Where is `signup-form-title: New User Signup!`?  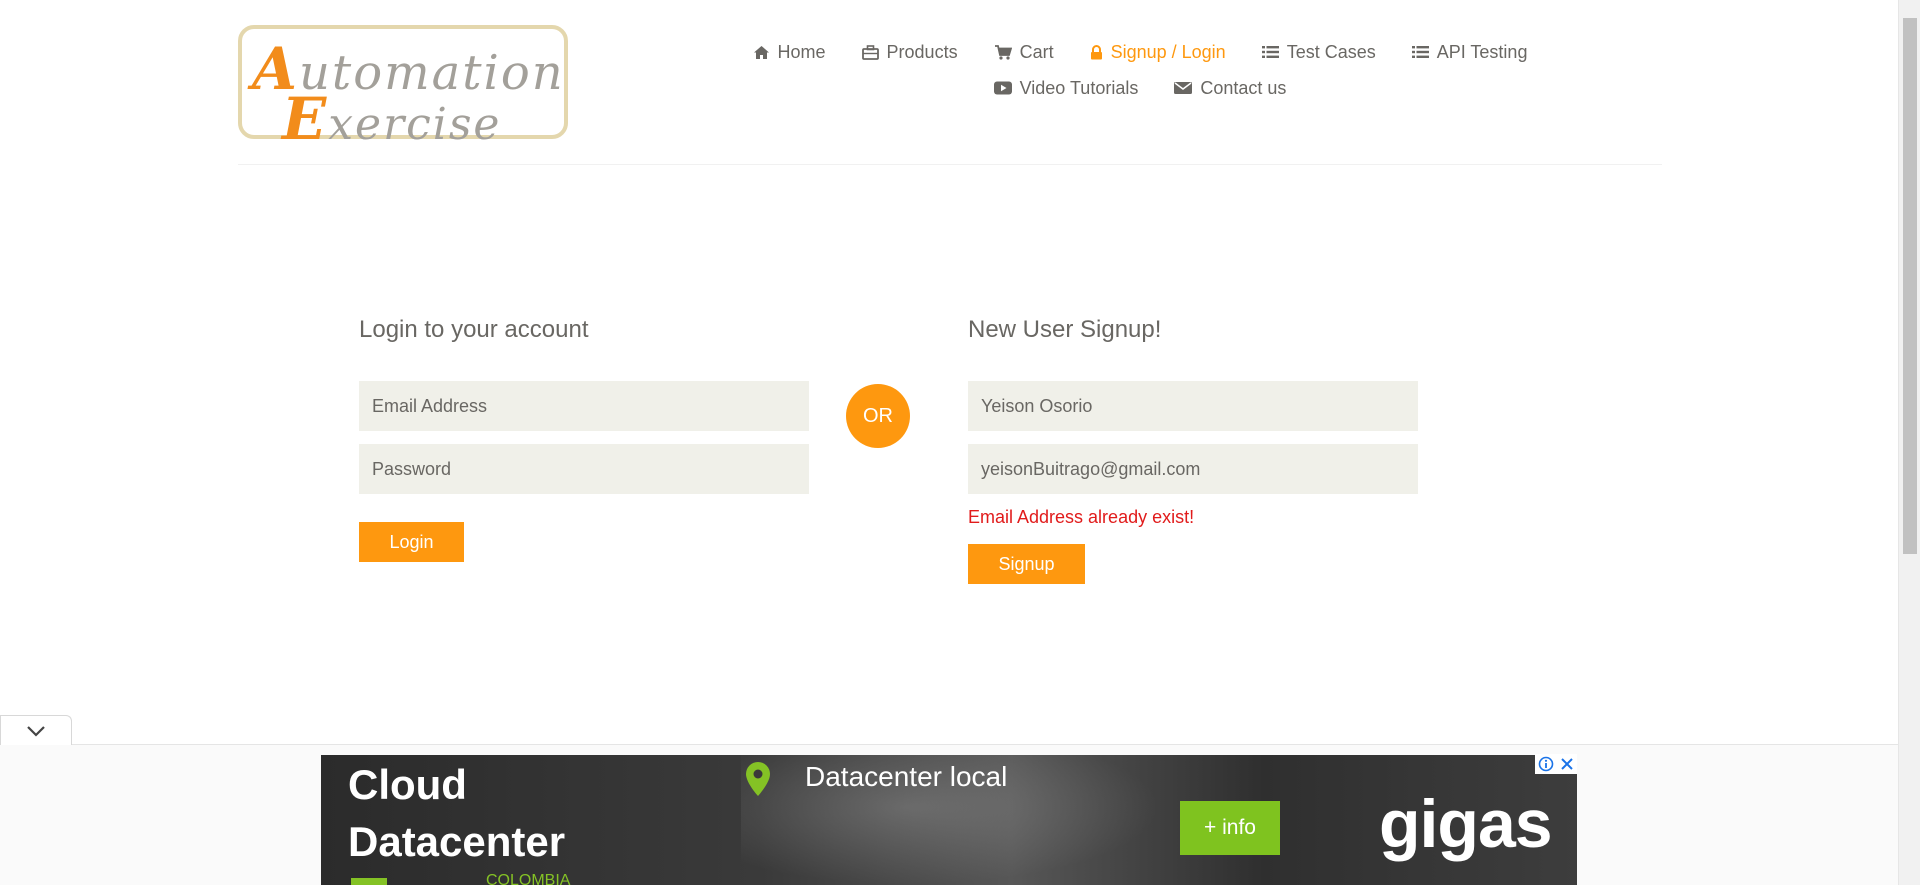 signup-form-title: New User Signup! is located at coordinates (1065, 329).